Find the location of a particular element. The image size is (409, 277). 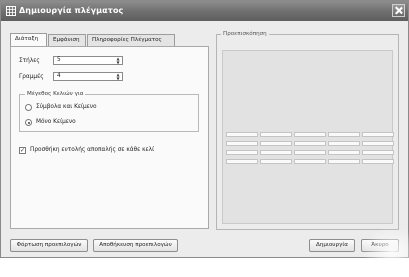

rows-value: 4 is located at coordinates (59, 76).